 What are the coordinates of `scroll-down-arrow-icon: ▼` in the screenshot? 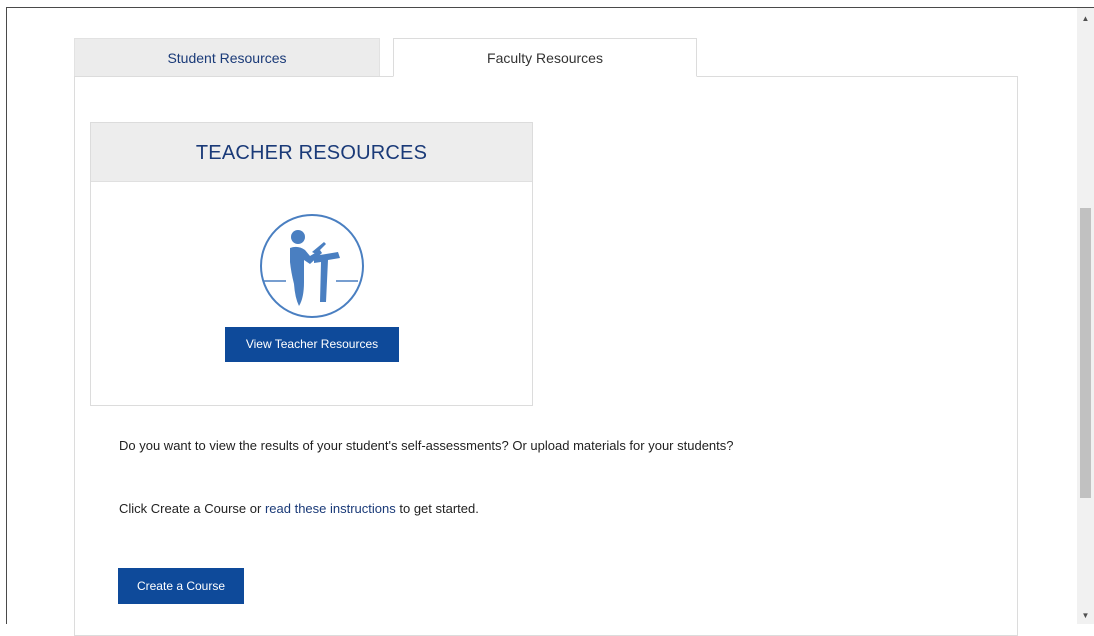 It's located at (1085, 615).